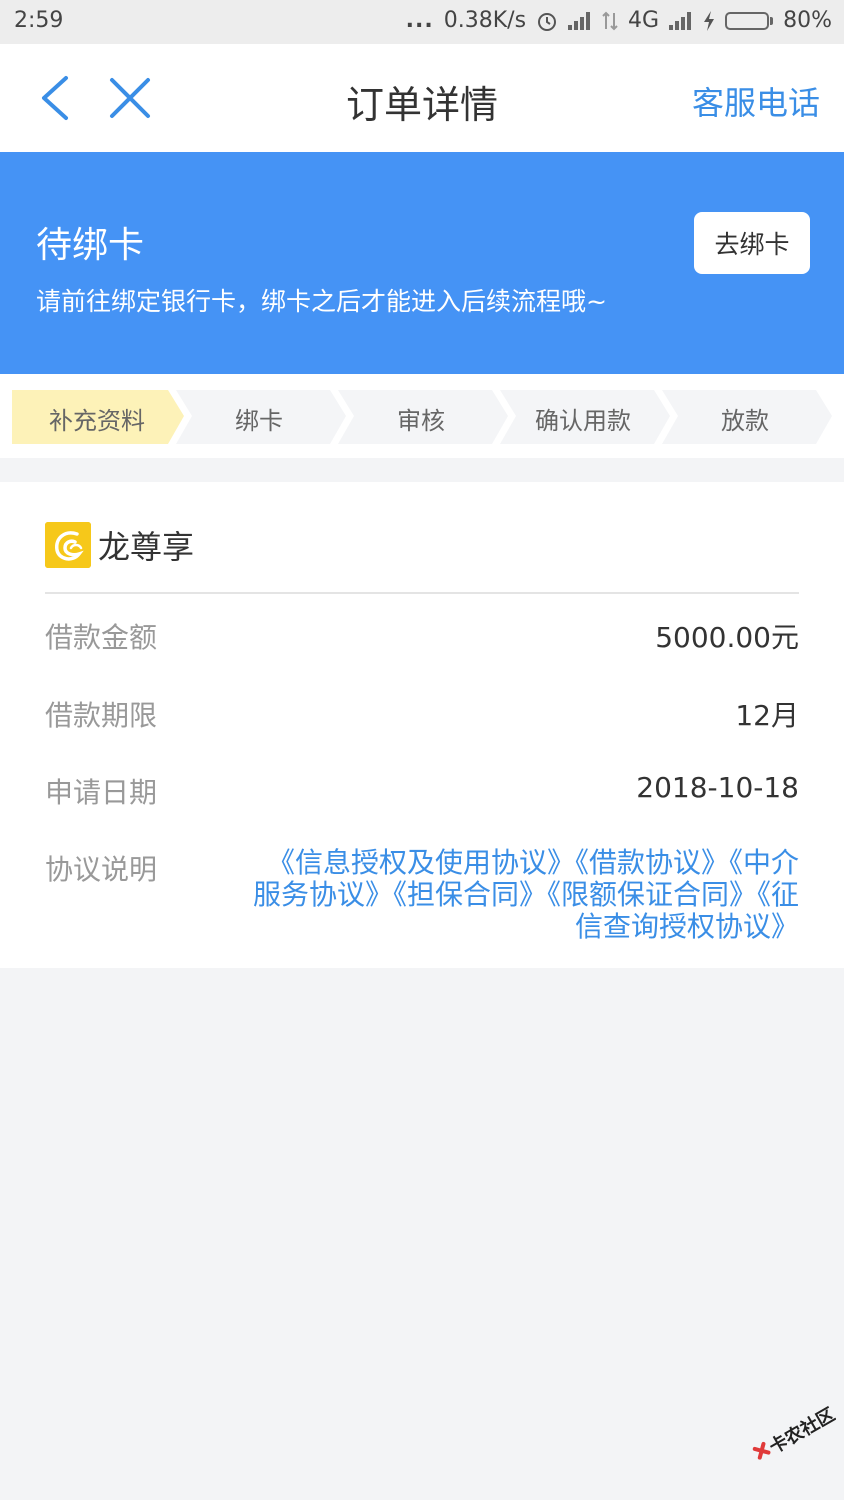 This screenshot has height=1500, width=844. I want to click on agreement-link-loan: 《借款协议》, so click(652, 862).